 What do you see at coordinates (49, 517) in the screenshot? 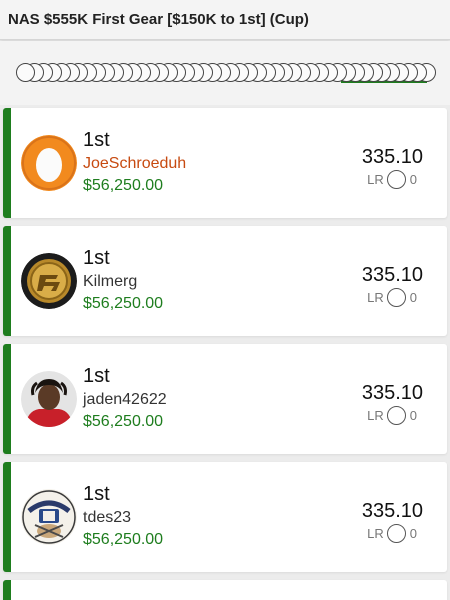
I see `dfsarmy-logo-avatar-icon` at bounding box center [49, 517].